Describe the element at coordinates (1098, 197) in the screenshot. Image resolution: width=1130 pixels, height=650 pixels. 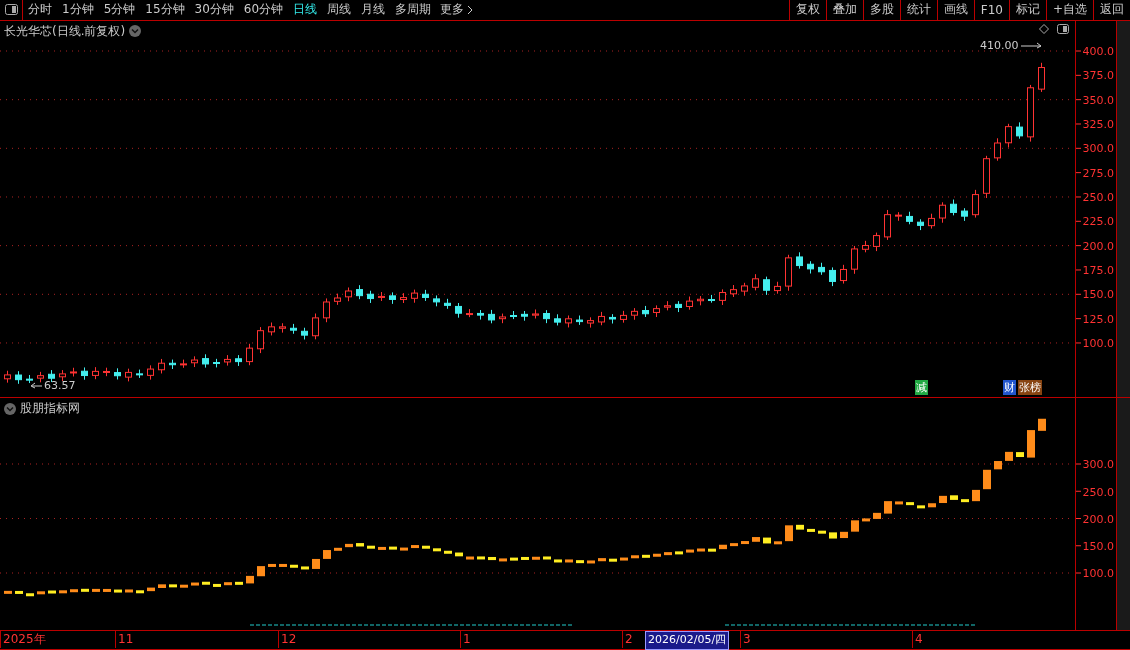
I see `axis-label: 250.0` at that location.